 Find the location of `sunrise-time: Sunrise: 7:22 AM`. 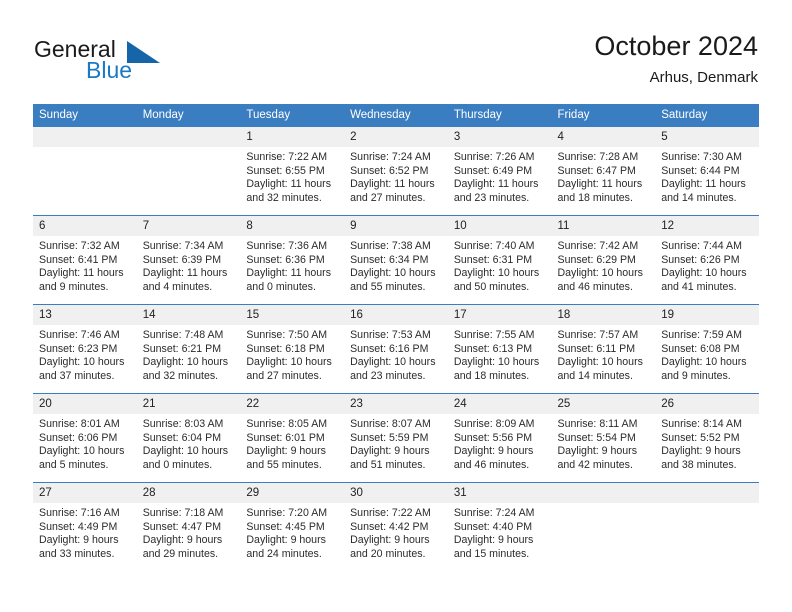

sunrise-time: Sunrise: 7:22 AM is located at coordinates (287, 157).